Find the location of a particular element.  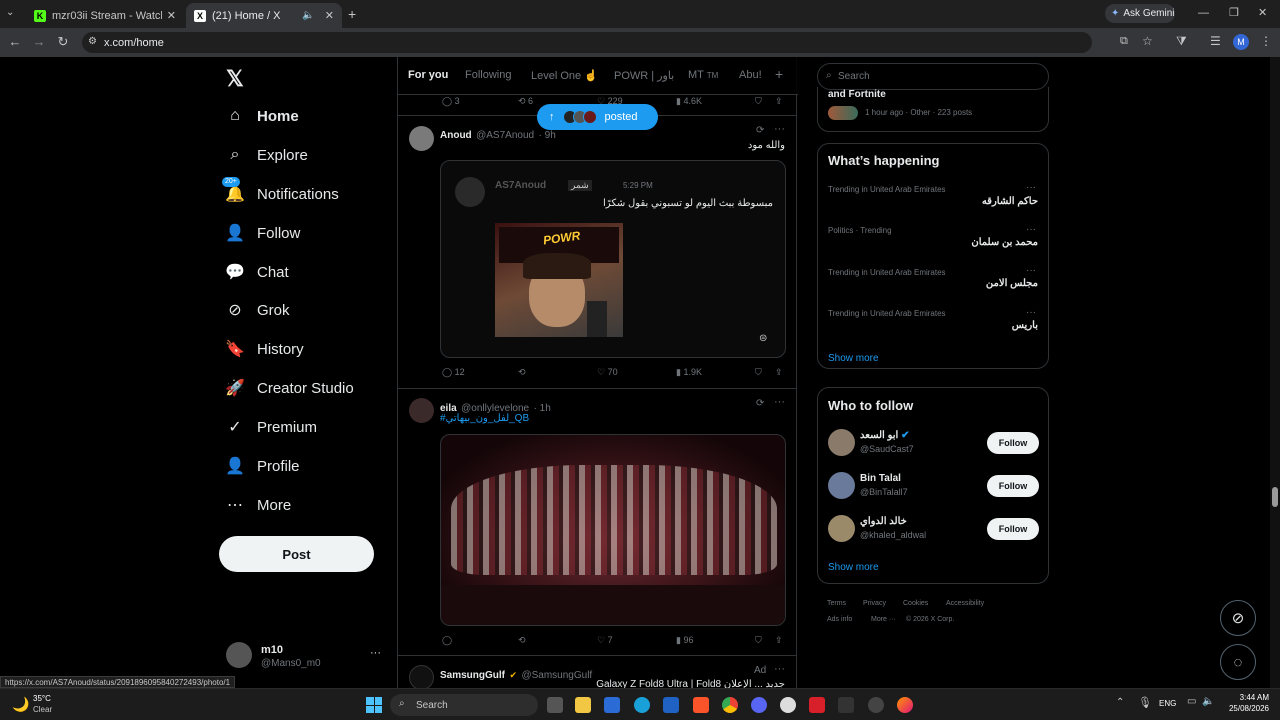

tab-x-home: X (21) Home / X 🔈 ✕ is located at coordinates (264, 15).